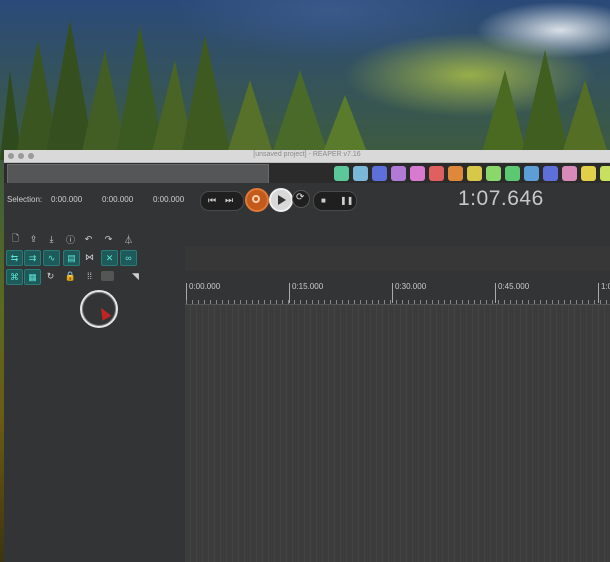 This screenshot has height=562, width=610. I want to click on go-to-end-icon: ⏭, so click(229, 200).